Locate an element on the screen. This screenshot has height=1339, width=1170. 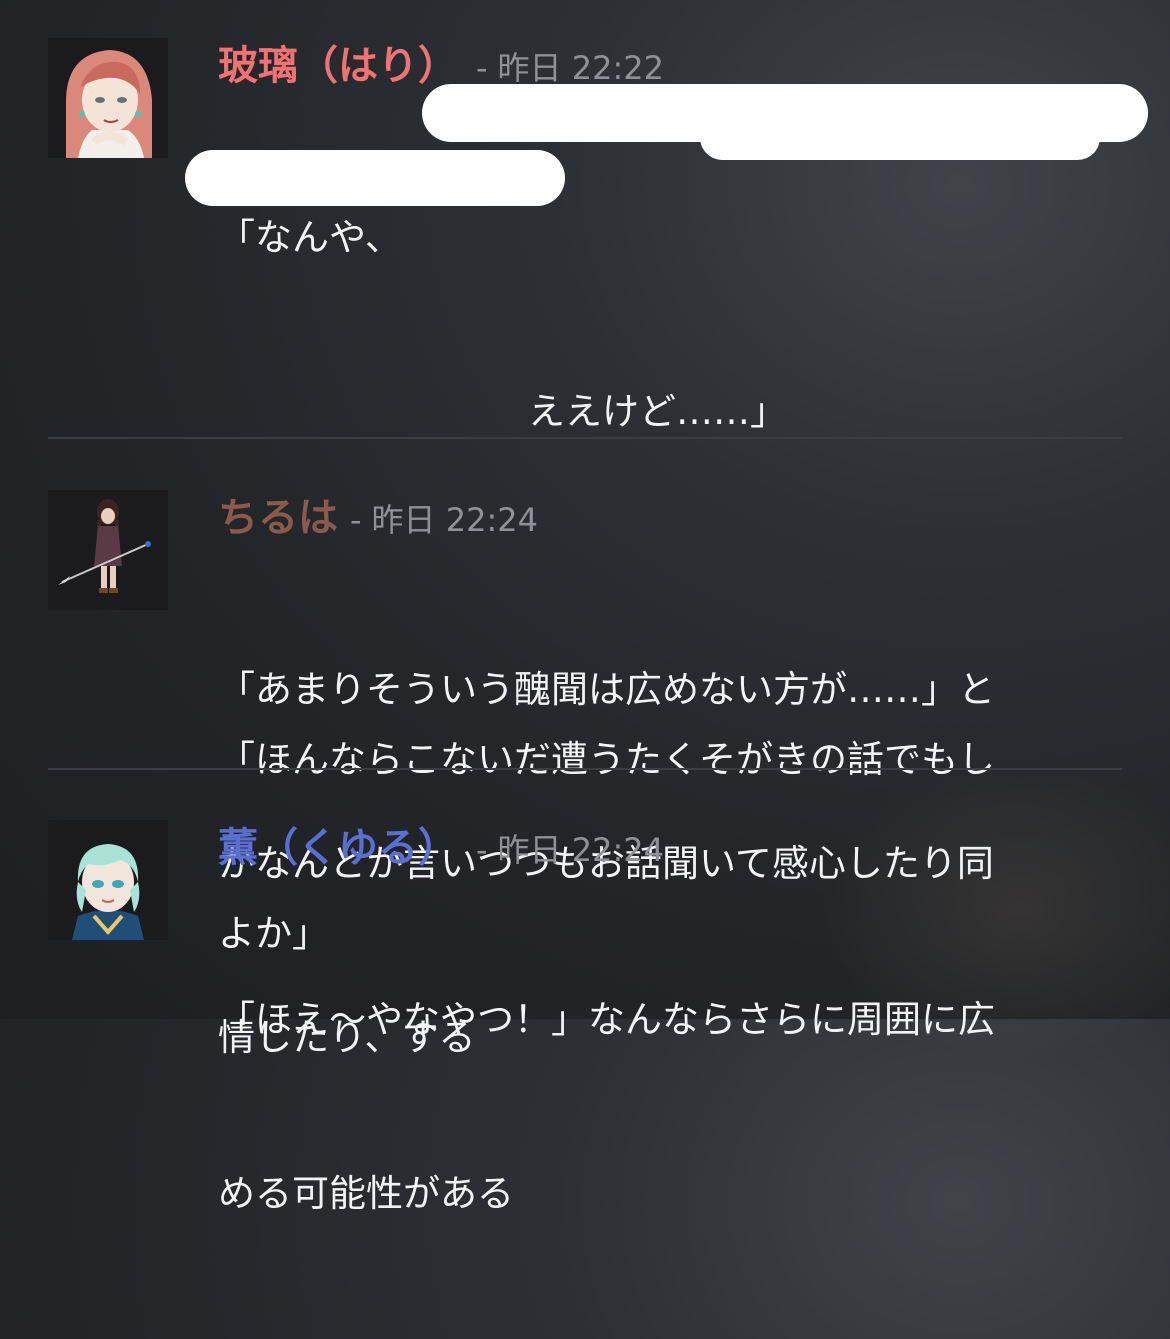
character-avatar-kuyuru-icon is located at coordinates (108, 880).